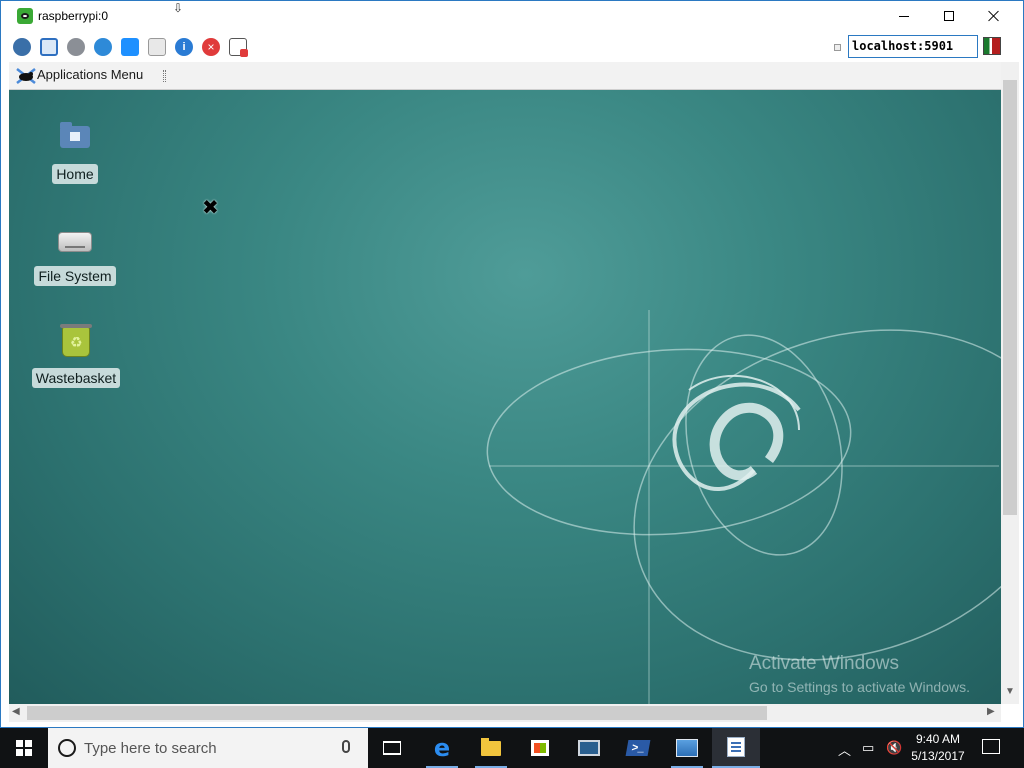  I want to click on info-icon: i, so click(184, 47).